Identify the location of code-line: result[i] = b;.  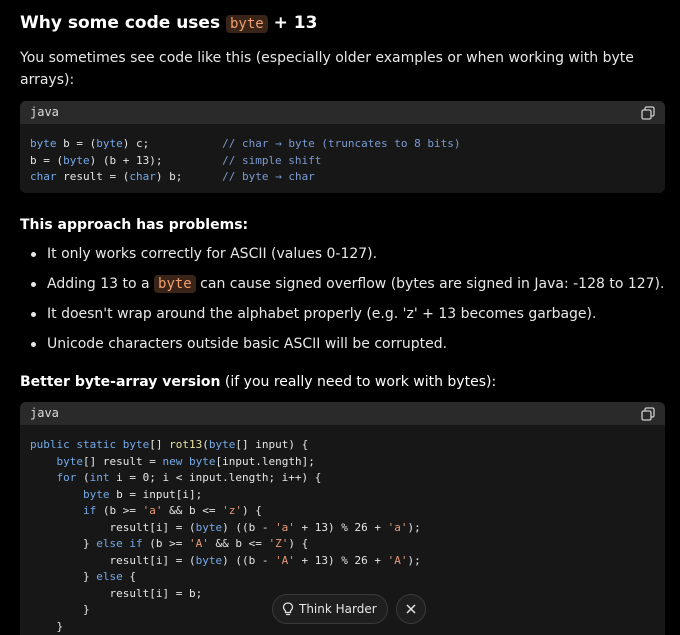
(116, 593).